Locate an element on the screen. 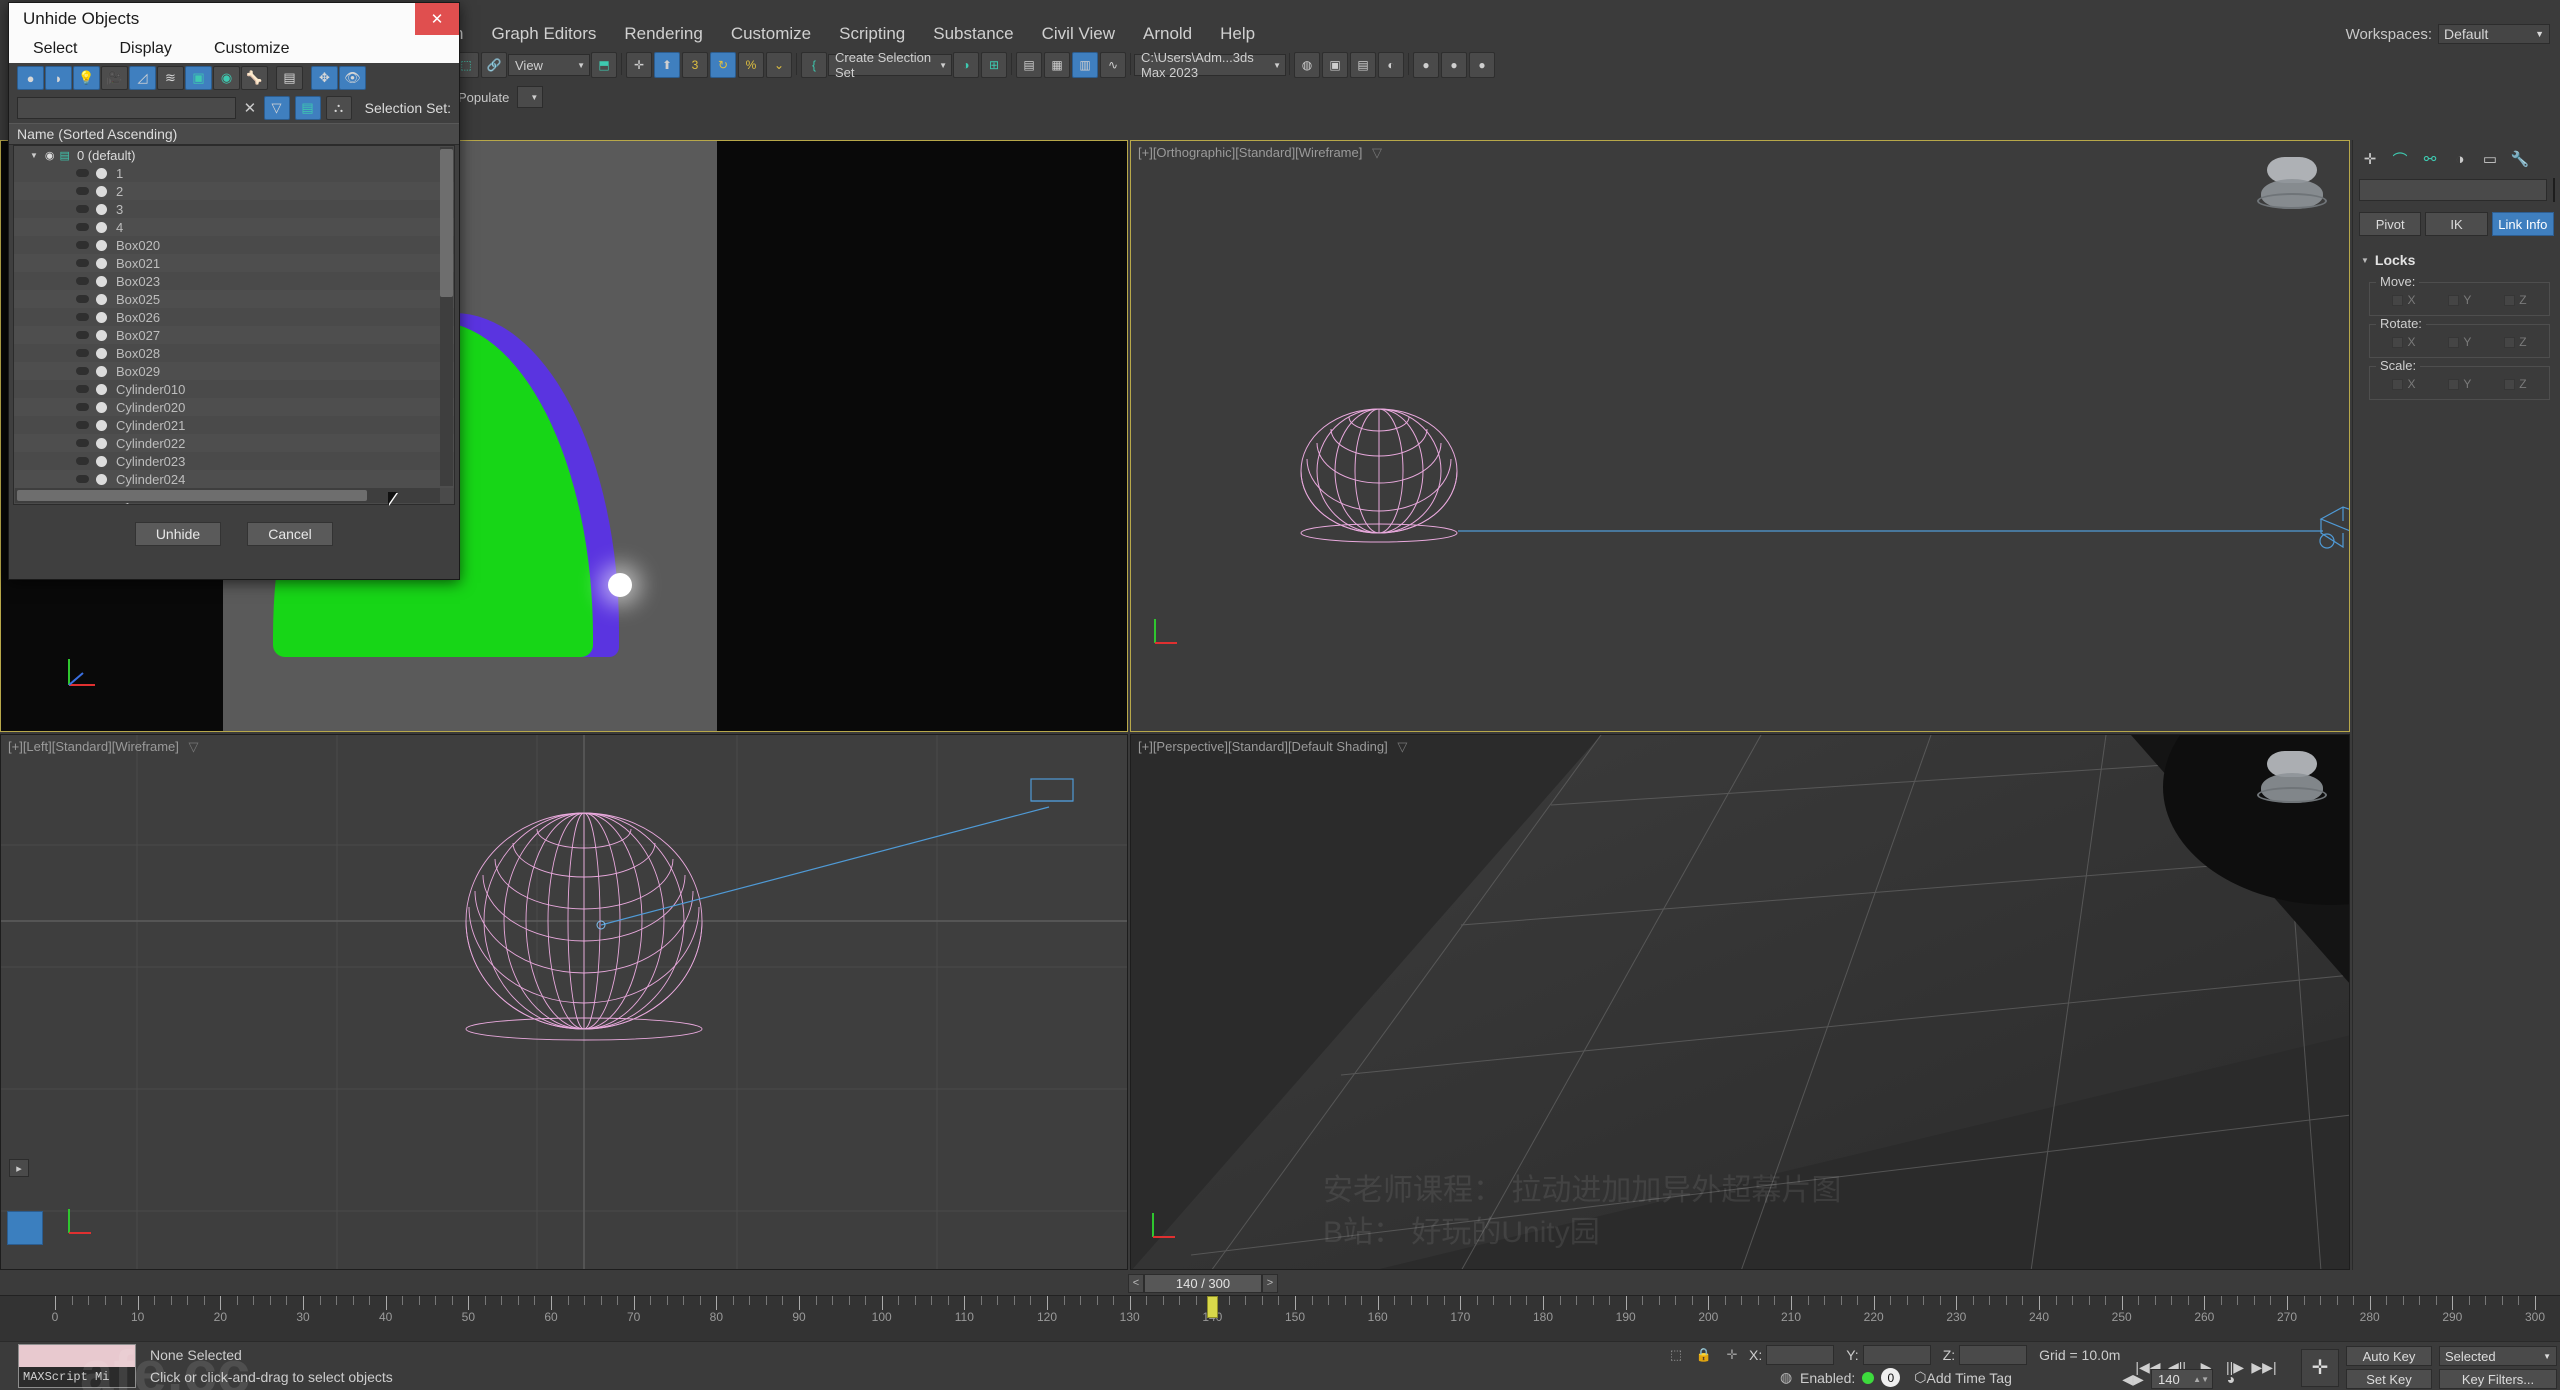 Image resolution: width=2560 pixels, height=1390 pixels. set-key-button: Set Key is located at coordinates (2389, 1379).